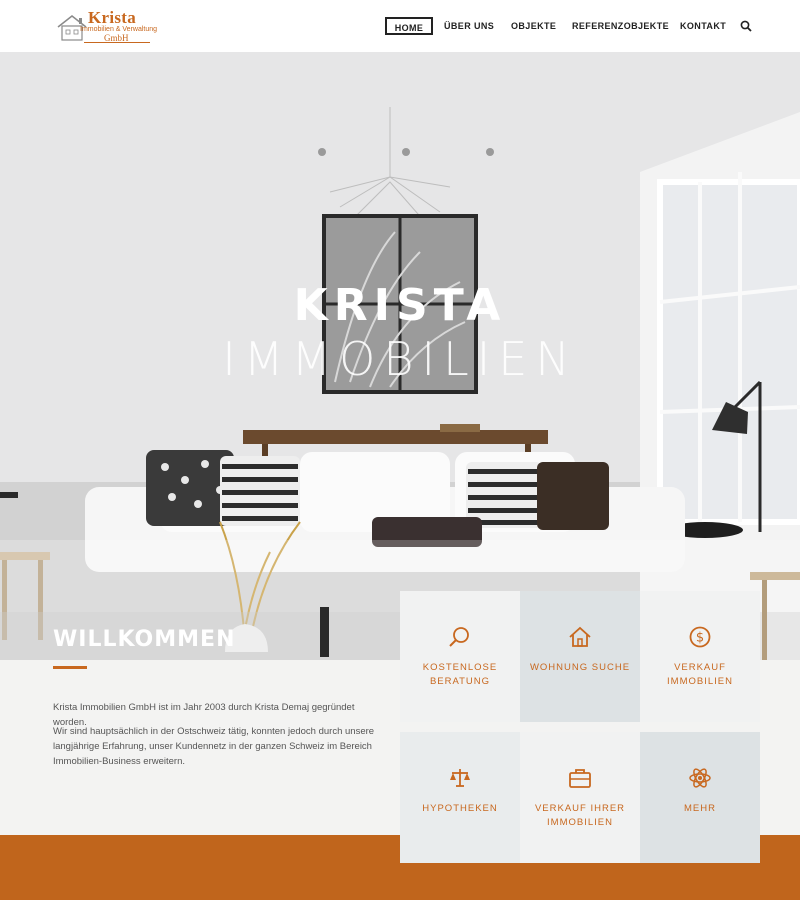  What do you see at coordinates (580, 797) in the screenshot?
I see `service-tile-verkauf-ihrer-immobilien: VERKAUF IHRER IMMOBILIEN` at bounding box center [580, 797].